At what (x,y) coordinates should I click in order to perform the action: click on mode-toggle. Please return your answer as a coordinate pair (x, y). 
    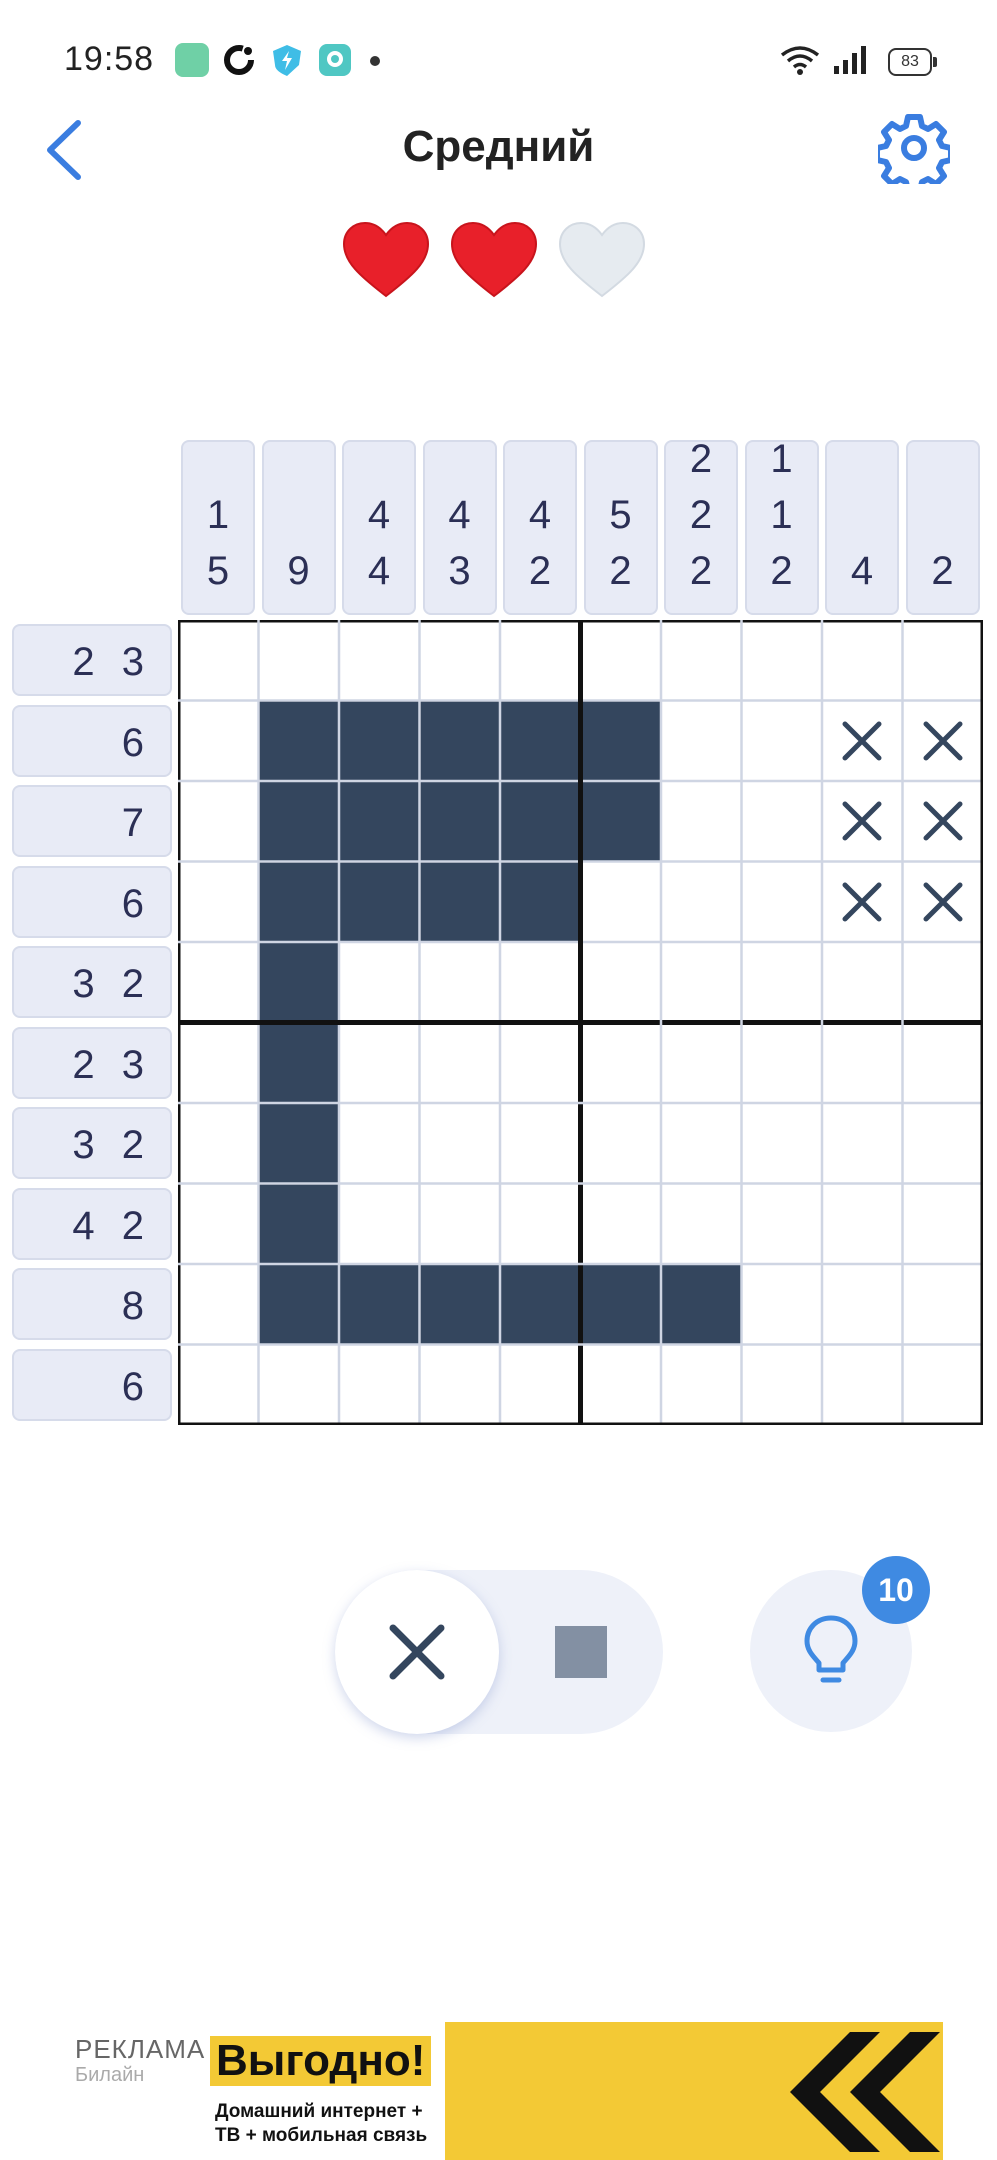
    Looking at the image, I should click on (499, 1652).